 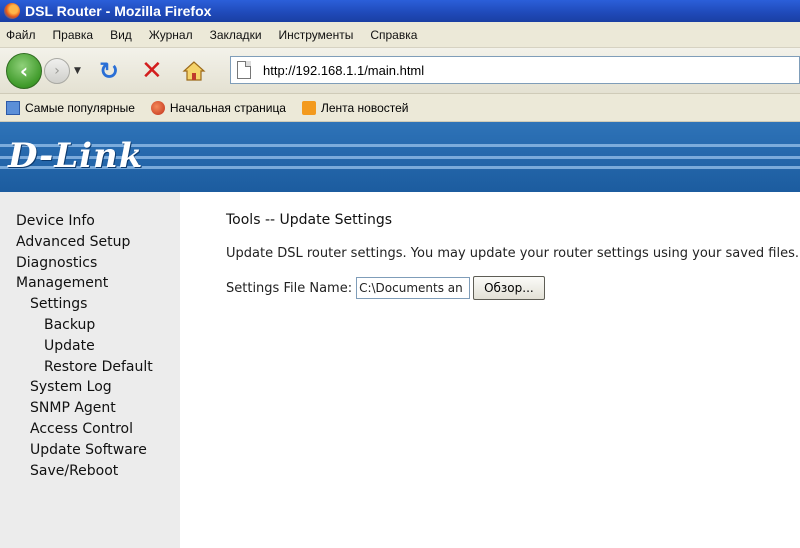 I want to click on sidebar-item-advanced-setup: Advanced Setup, so click(x=90, y=242).